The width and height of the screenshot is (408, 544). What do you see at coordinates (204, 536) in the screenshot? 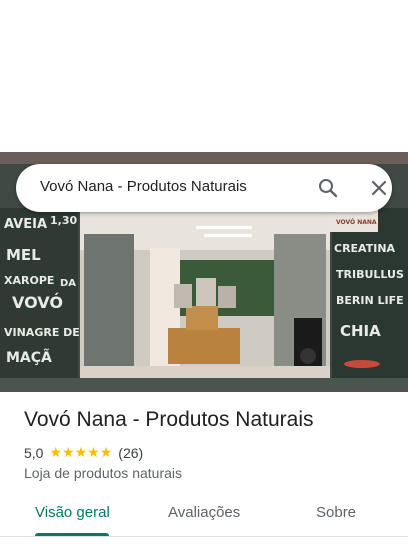
I see `tabs-divider` at bounding box center [204, 536].